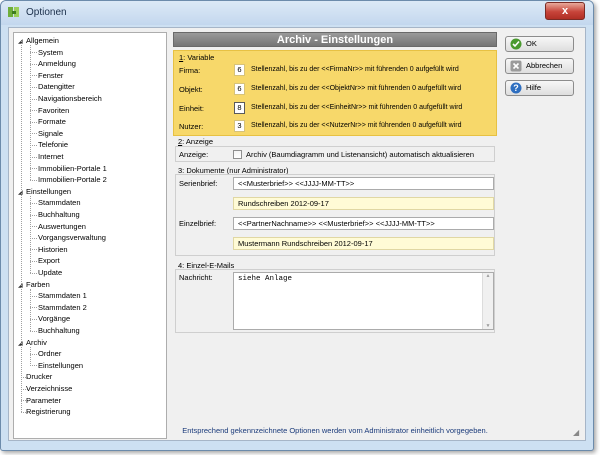 The image size is (600, 455). I want to click on firma-digits-input: 6, so click(239, 70).